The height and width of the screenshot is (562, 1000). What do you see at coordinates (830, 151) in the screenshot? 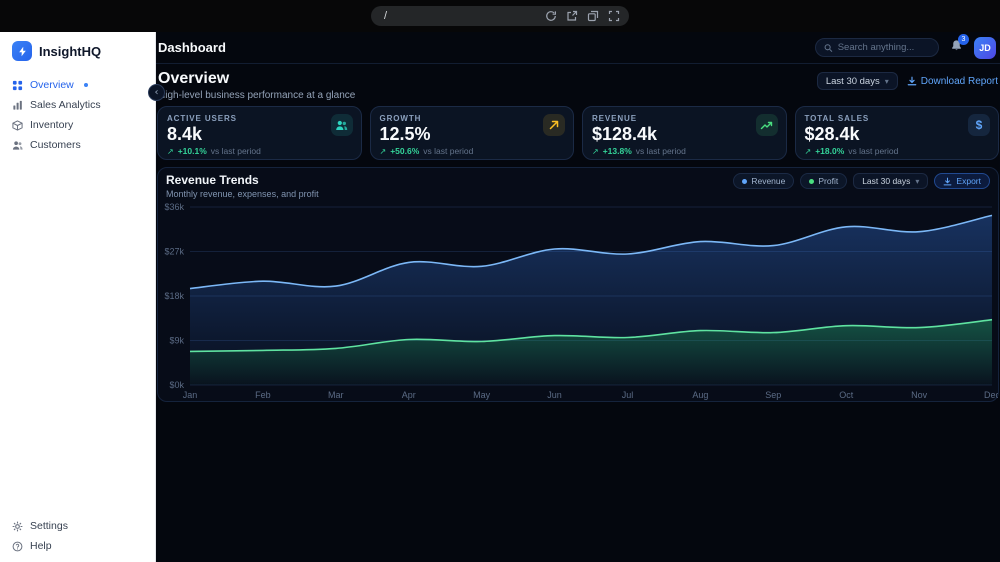
I see `kpi-delta: +18.0%` at bounding box center [830, 151].